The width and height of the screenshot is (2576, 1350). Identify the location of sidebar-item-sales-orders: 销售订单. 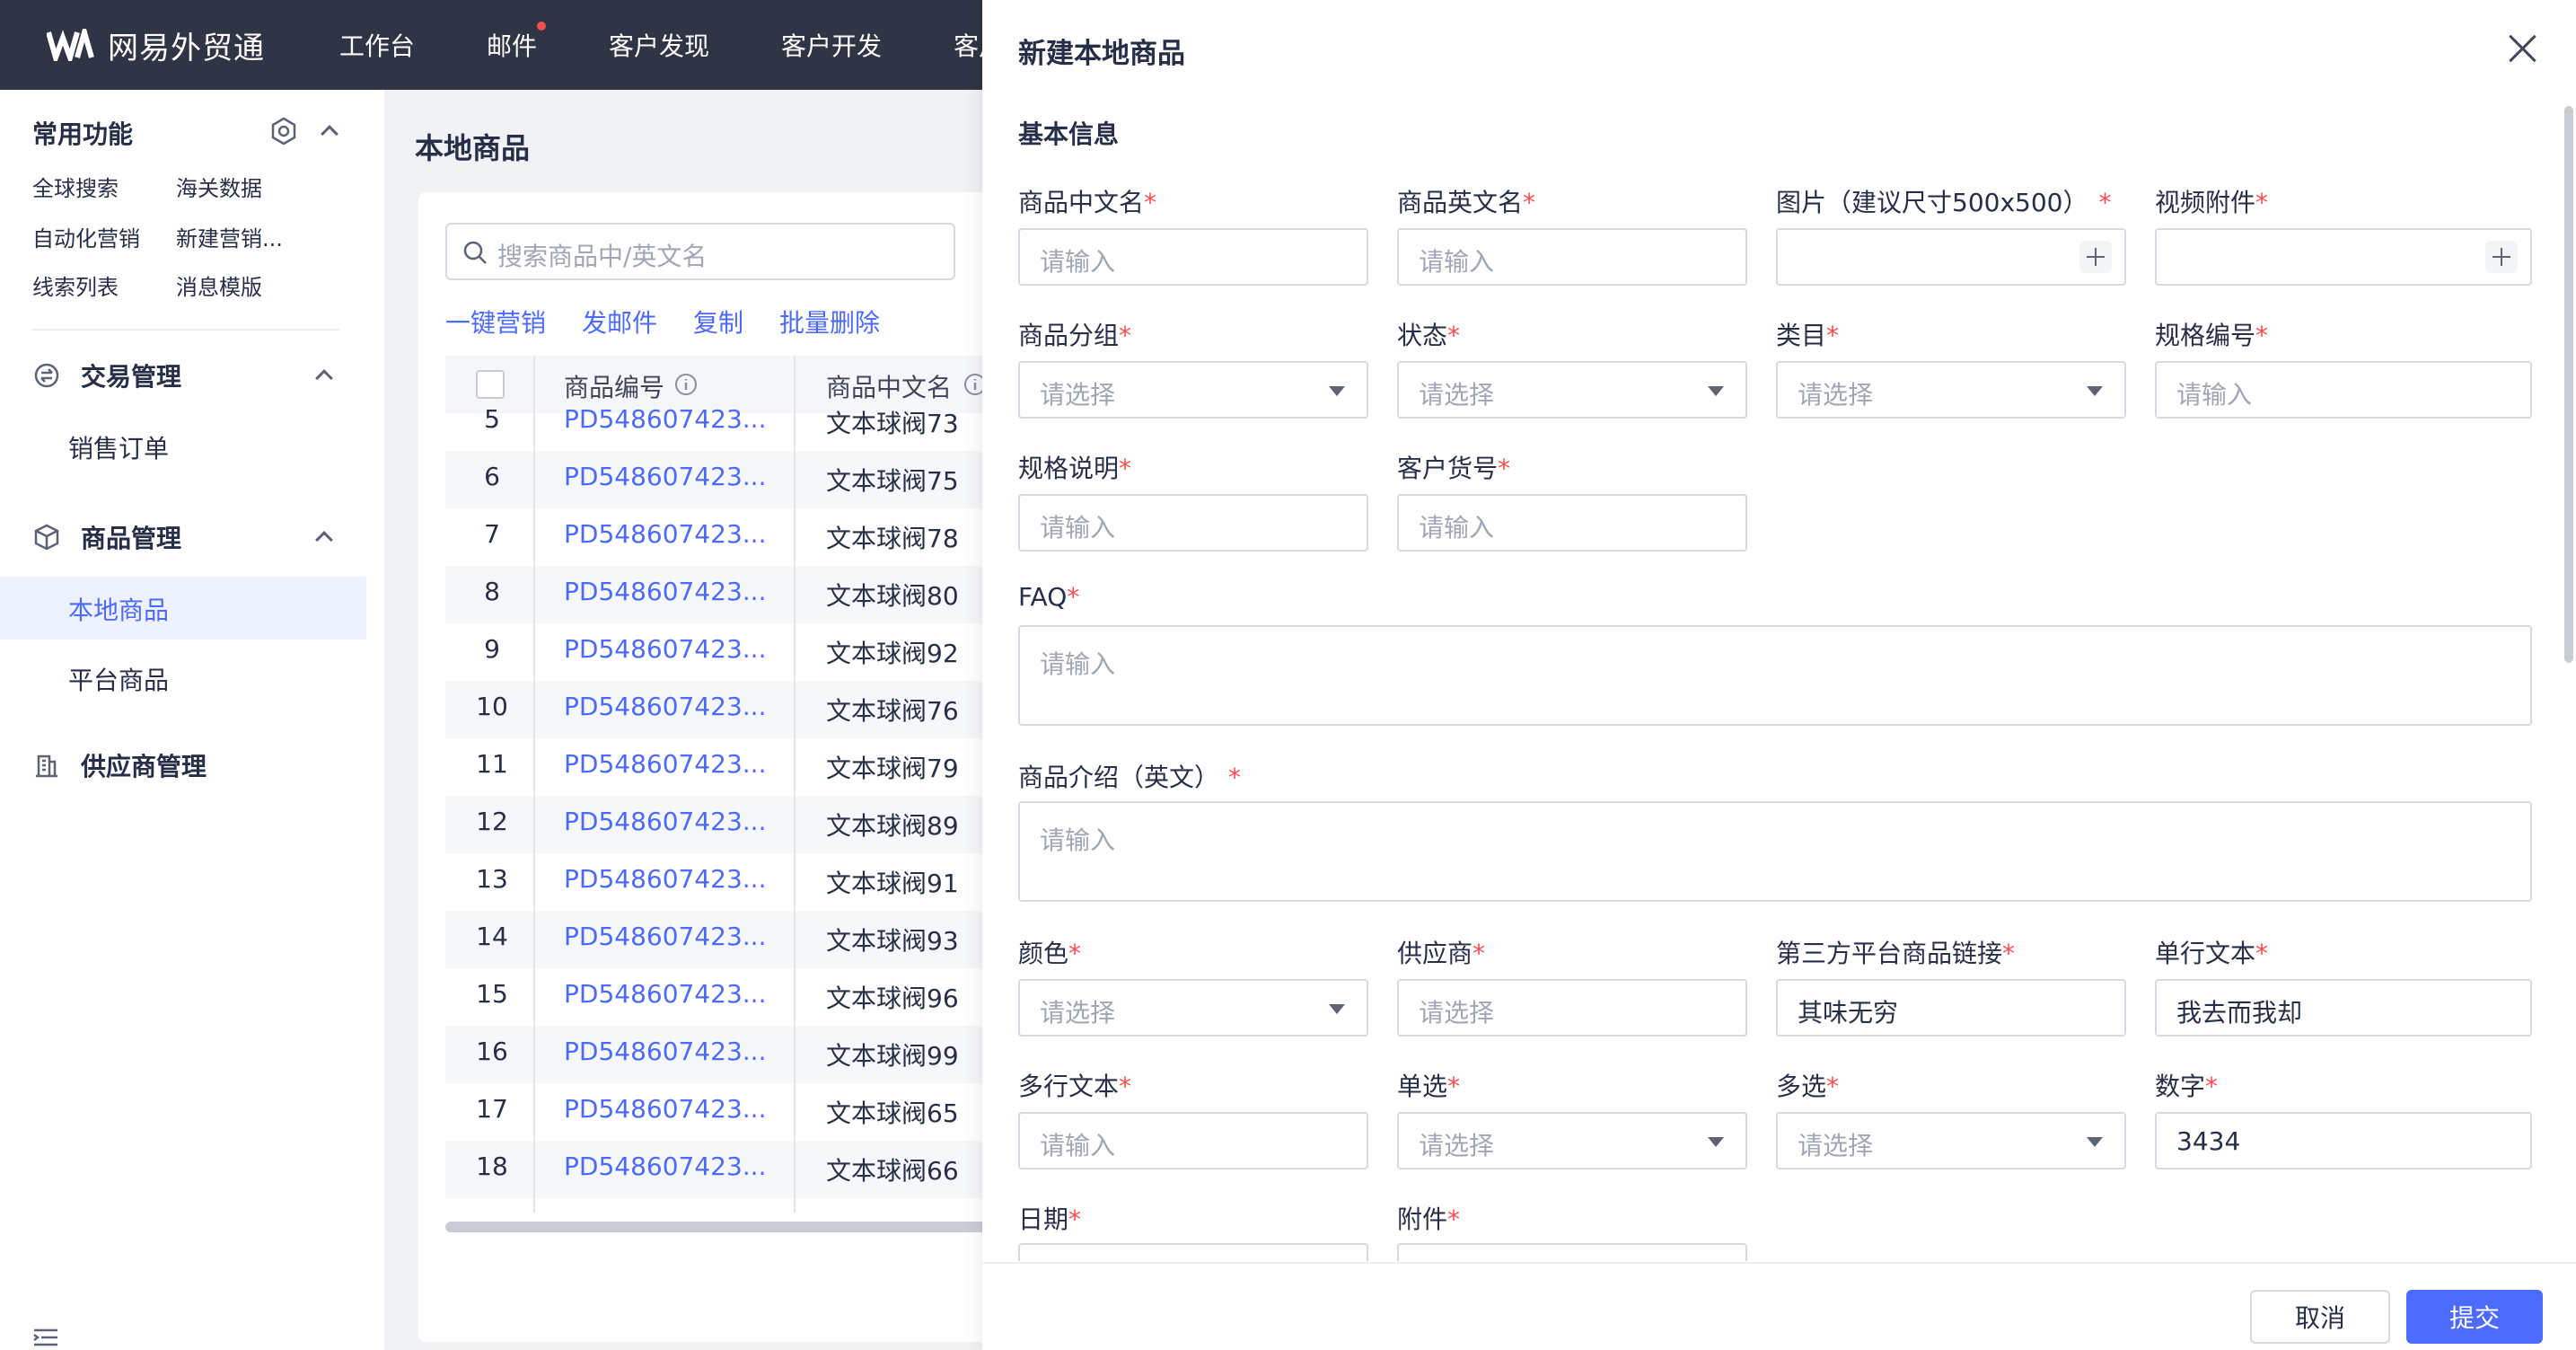
(118, 447).